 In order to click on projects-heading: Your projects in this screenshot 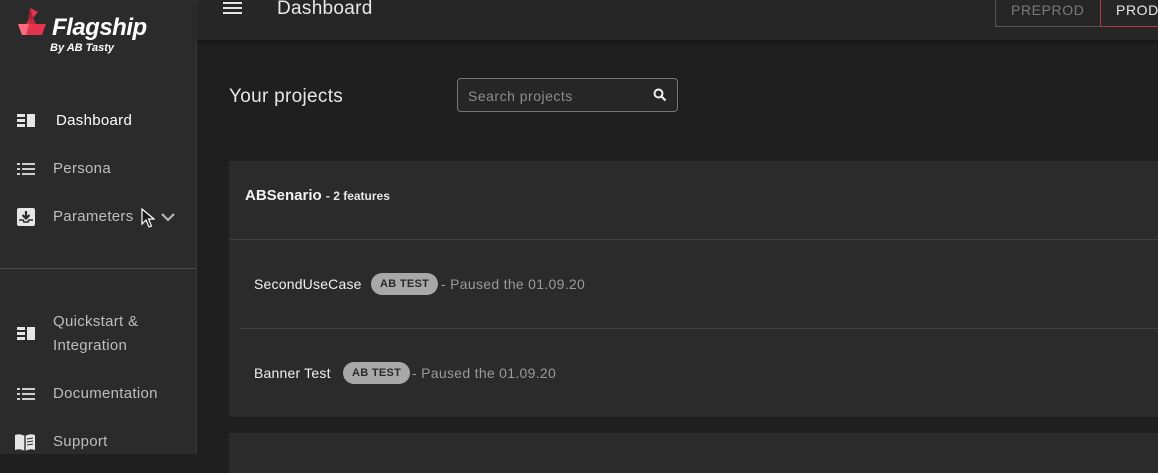, I will do `click(286, 96)`.